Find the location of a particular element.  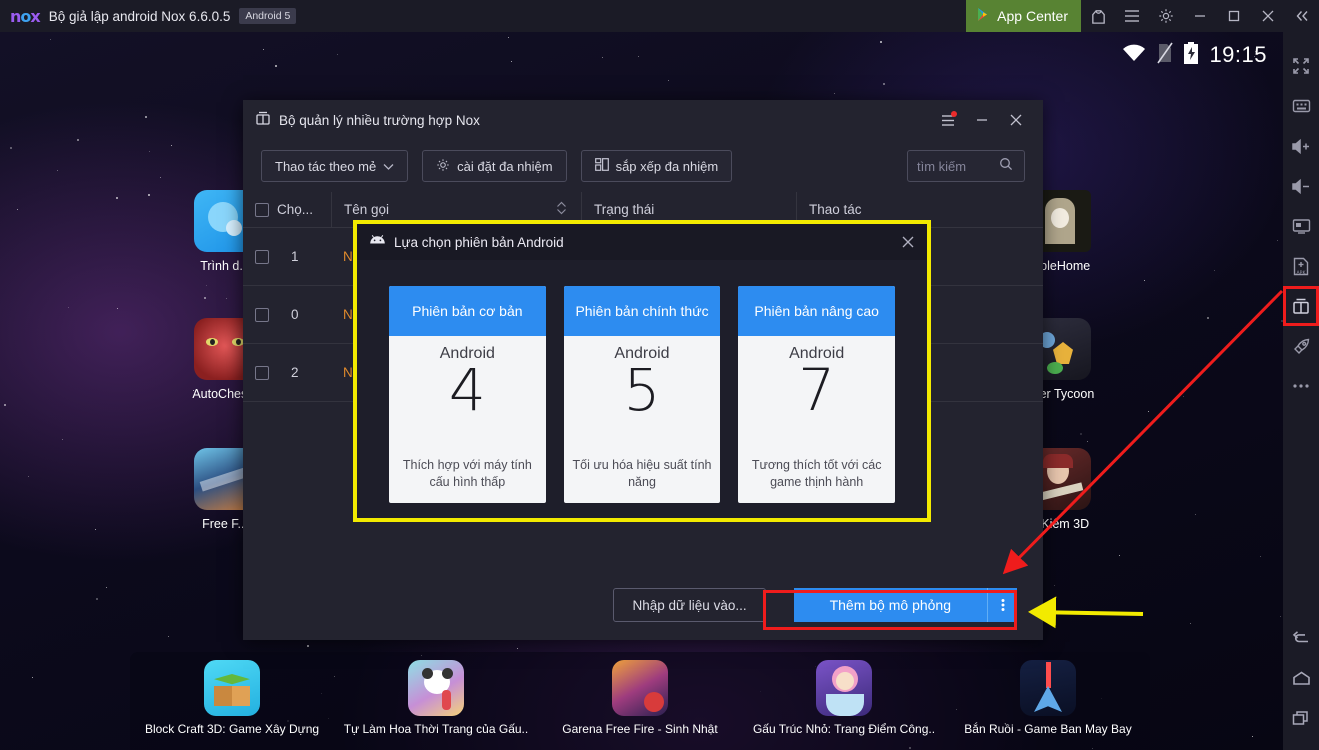

dock-item-label: Block Craft 3D: Game Xây Dựng is located at coordinates (232, 729).